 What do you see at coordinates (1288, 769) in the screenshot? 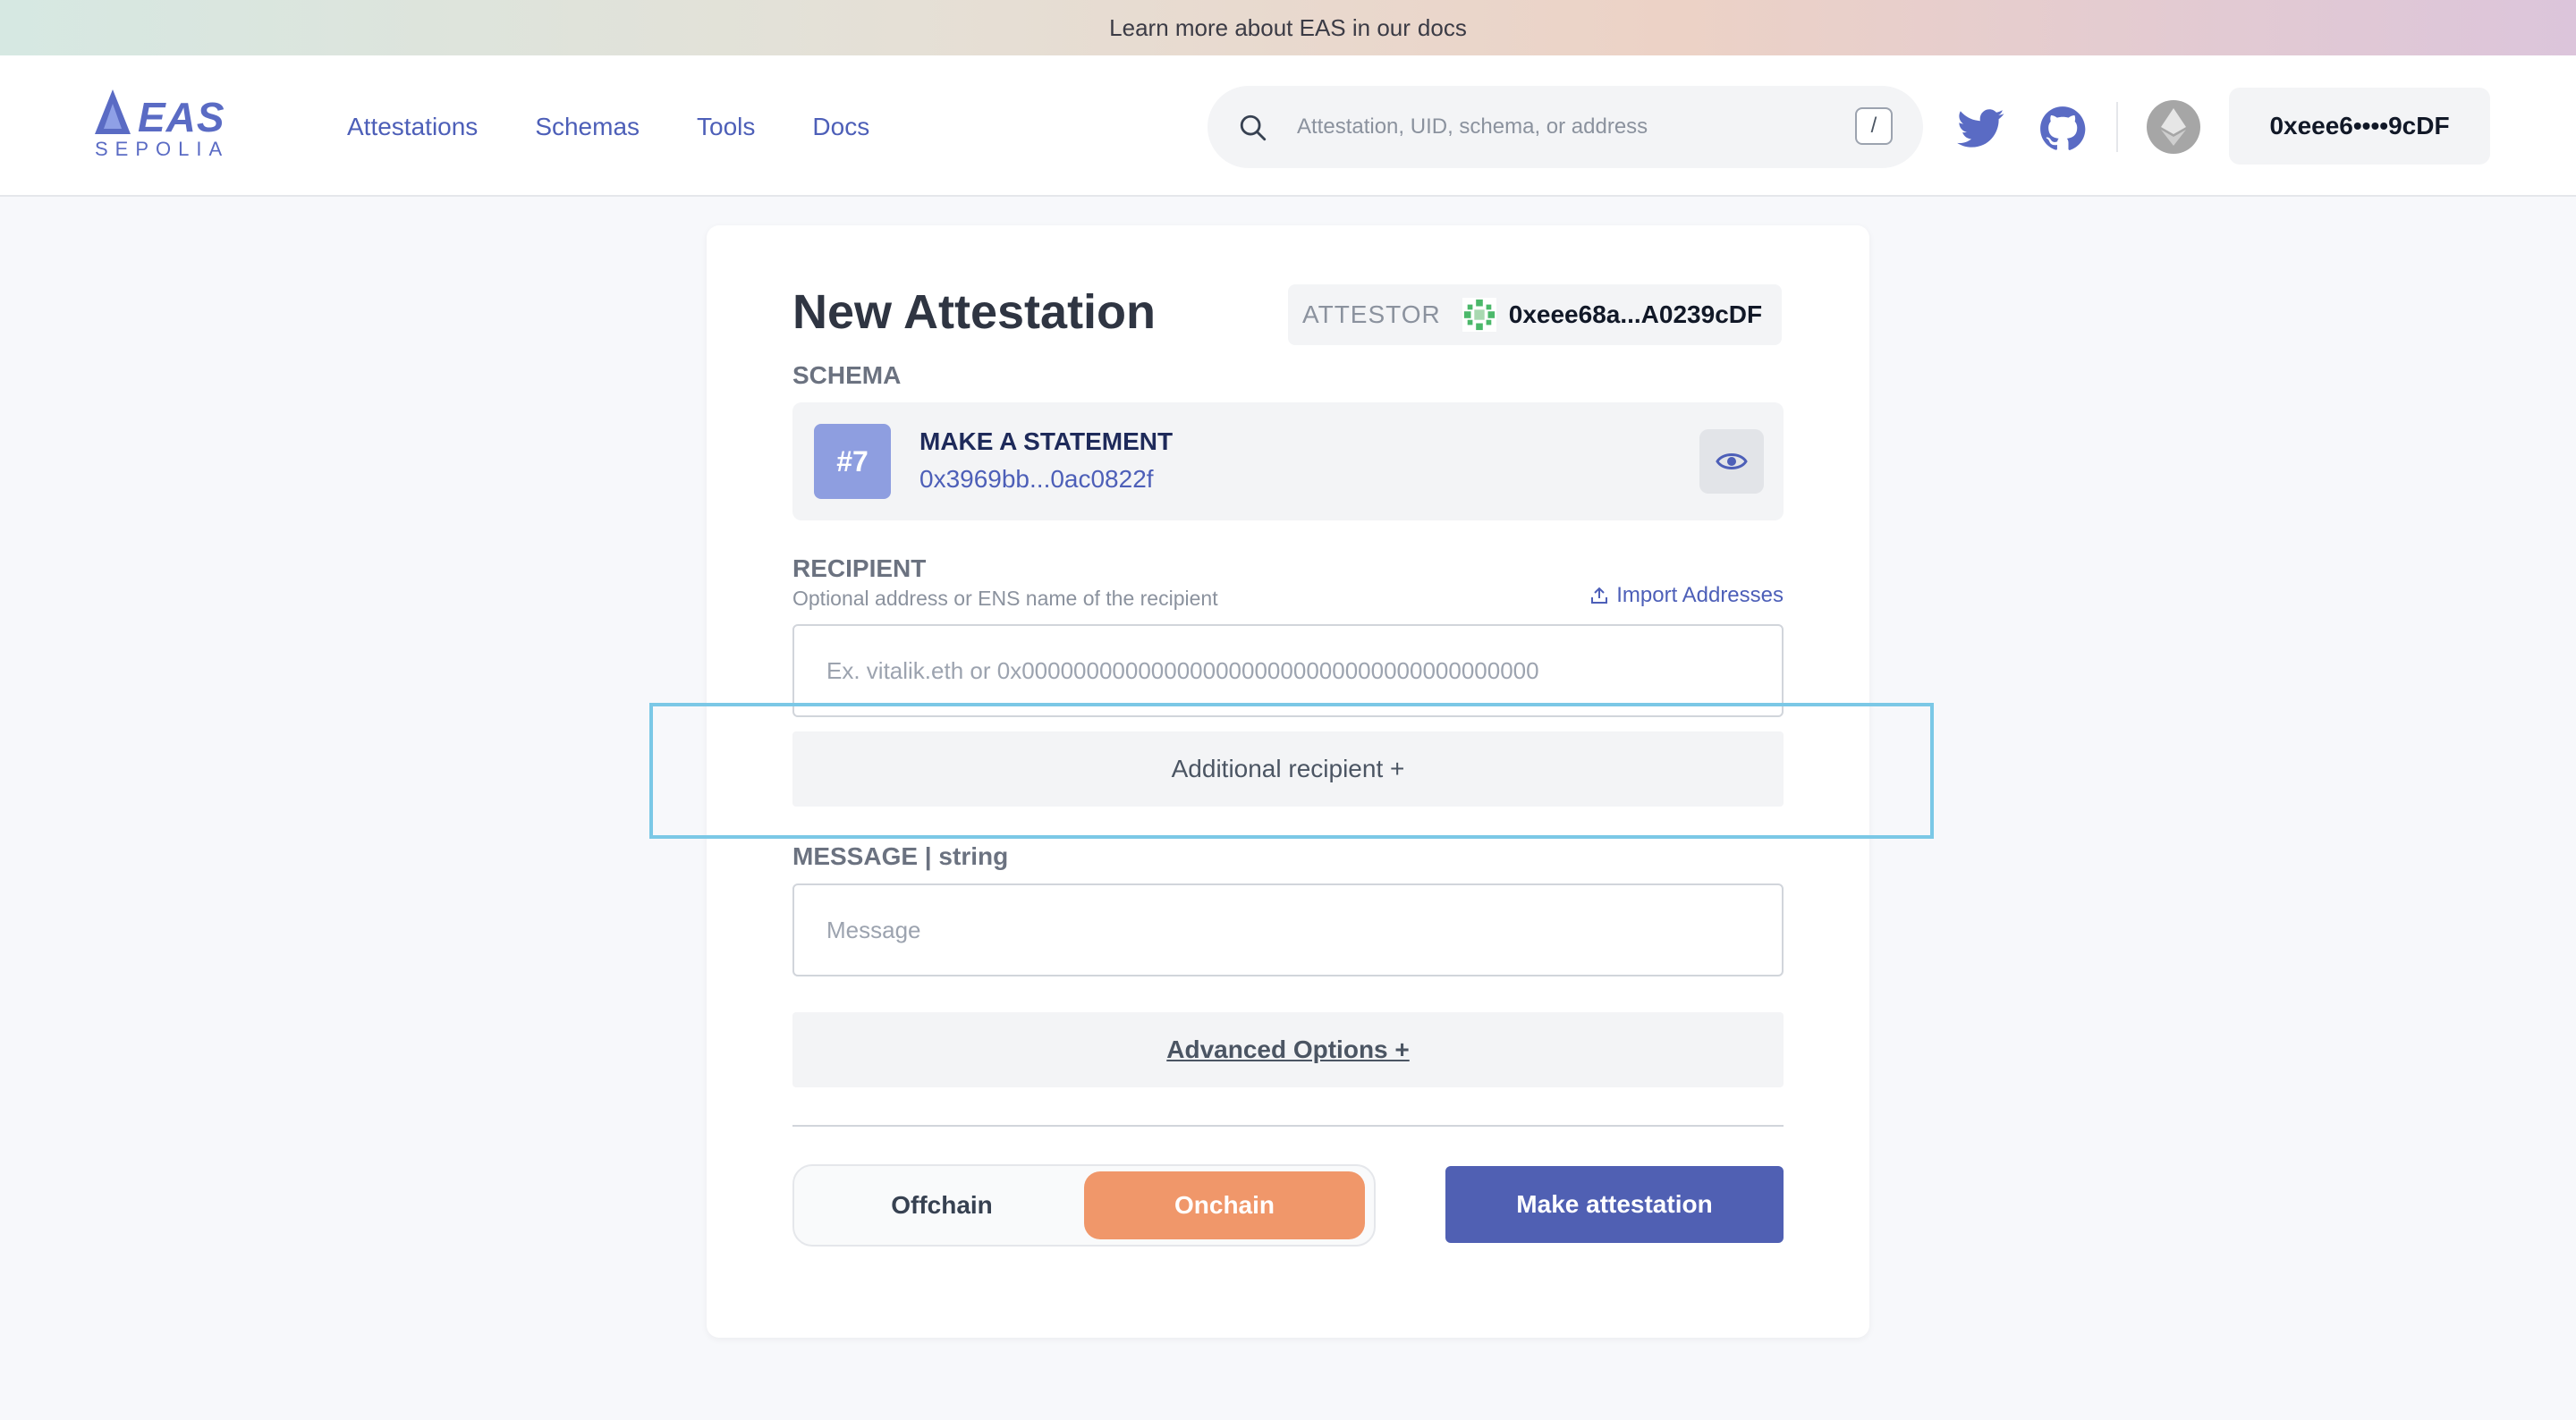
I see `additional-recipient-button: Additional recipient +` at bounding box center [1288, 769].